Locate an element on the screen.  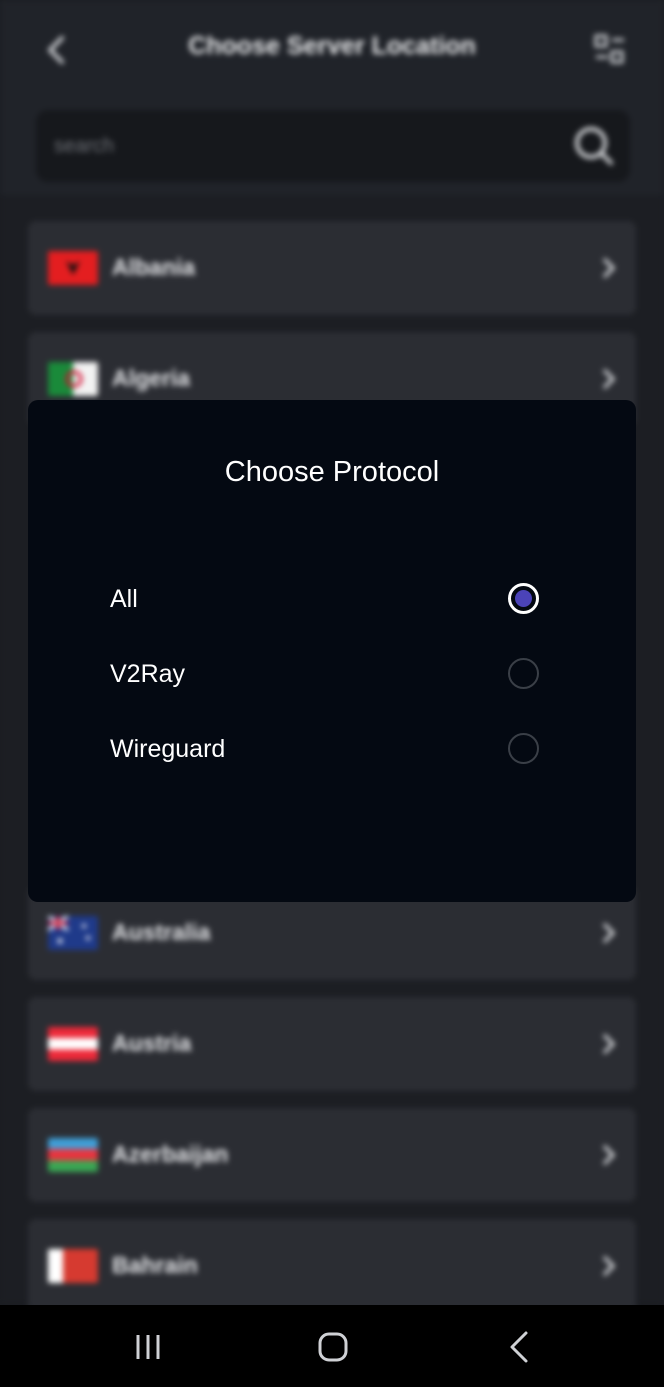
home-button is located at coordinates (333, 1347).